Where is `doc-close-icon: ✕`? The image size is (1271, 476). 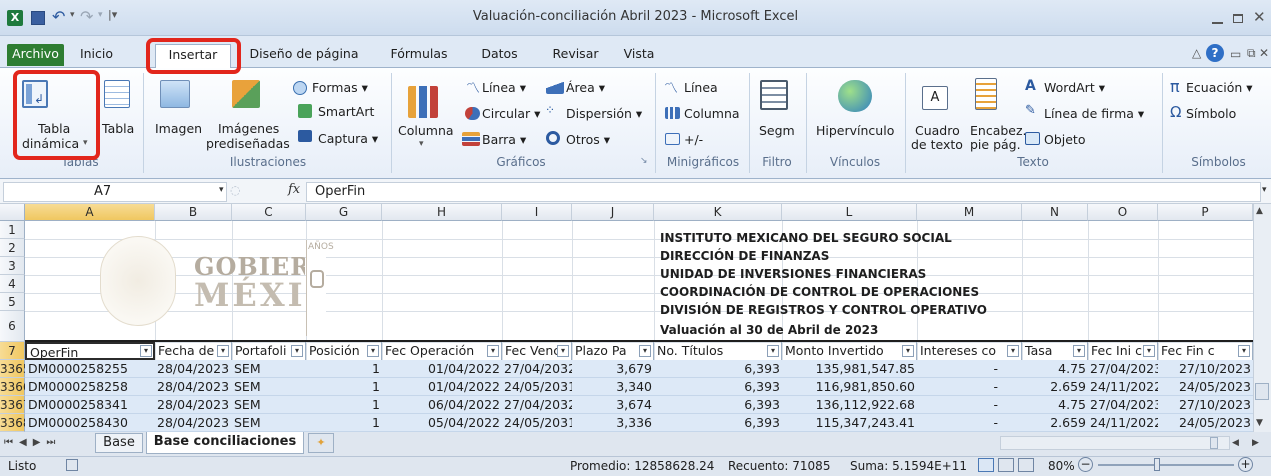 doc-close-icon: ✕ is located at coordinates (1264, 53).